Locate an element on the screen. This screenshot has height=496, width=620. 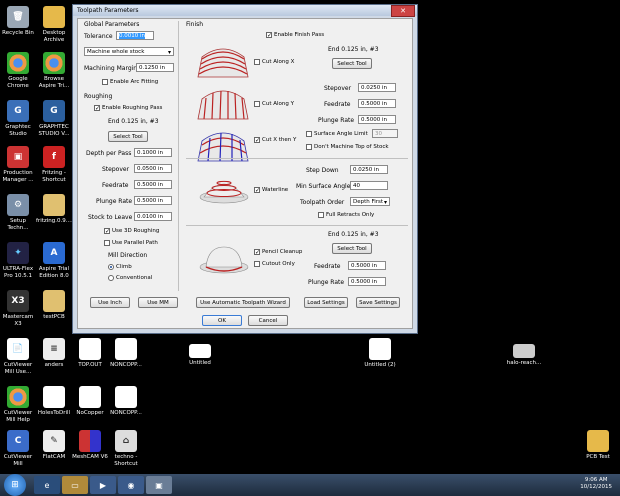
roughing-select-tool-button: Select Tool is located at coordinates (128, 136).